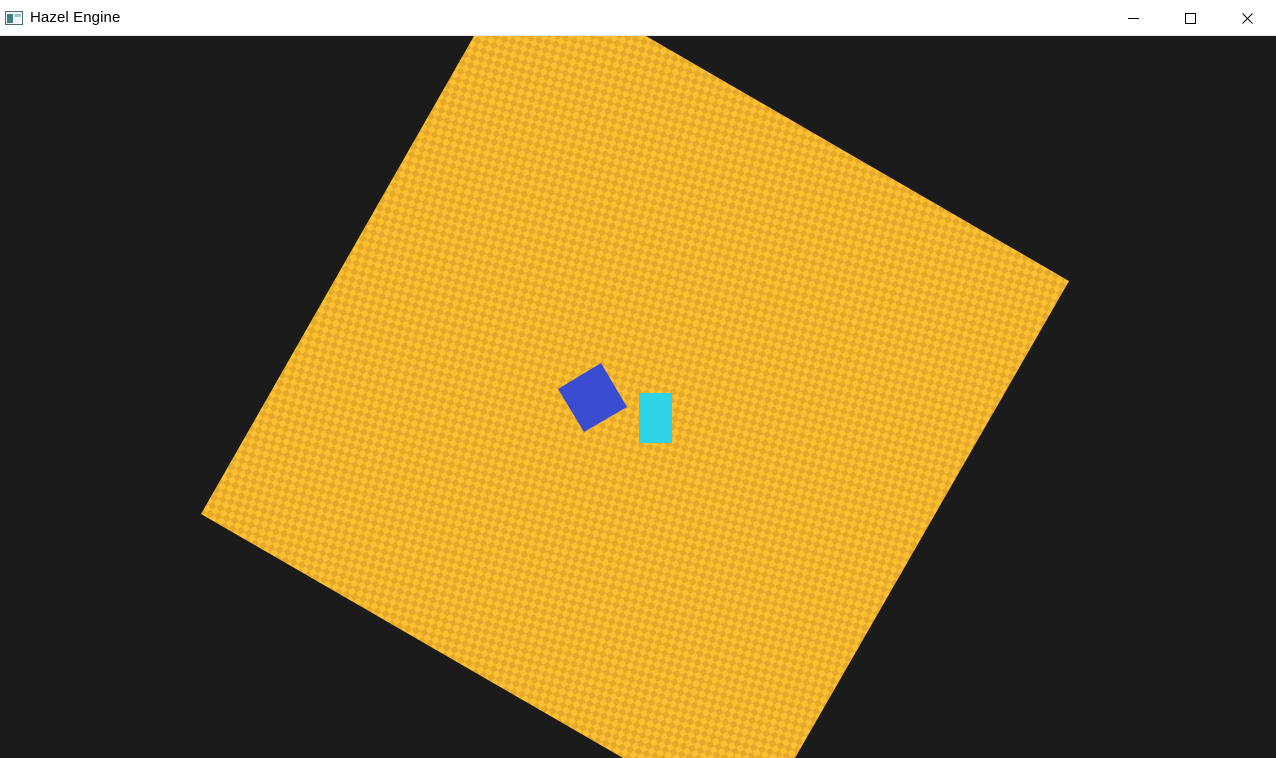  I want to click on maximize-icon, so click(1190, 18).